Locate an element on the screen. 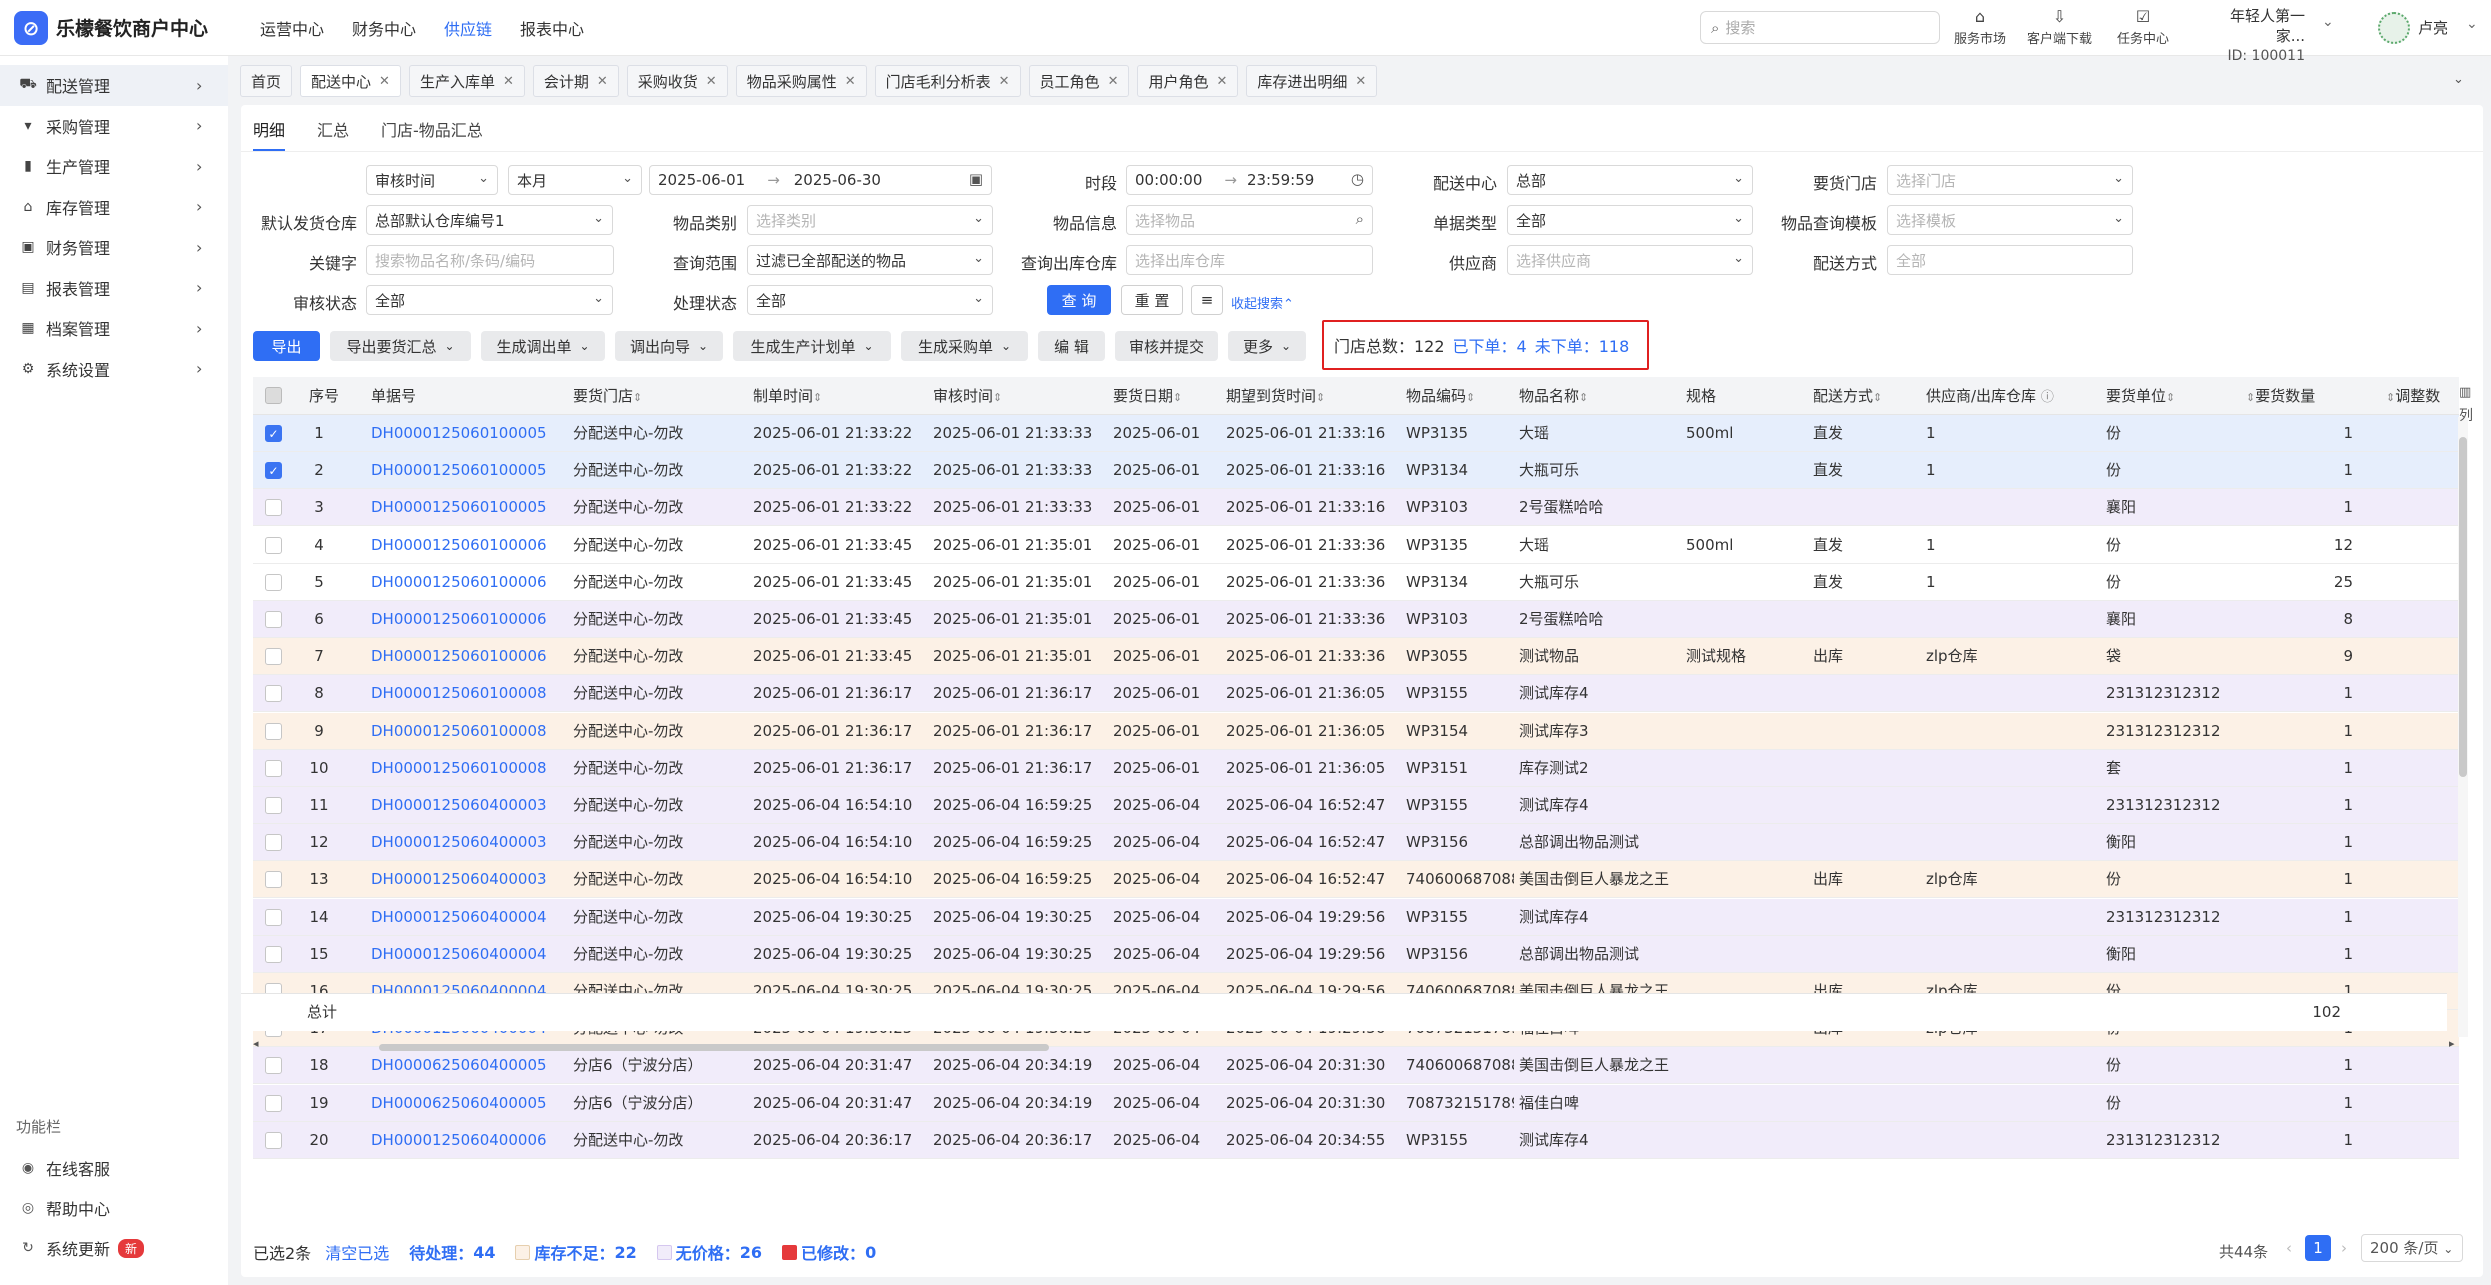 The width and height of the screenshot is (2491, 1285). query-button: 查 询 is located at coordinates (1079, 300).